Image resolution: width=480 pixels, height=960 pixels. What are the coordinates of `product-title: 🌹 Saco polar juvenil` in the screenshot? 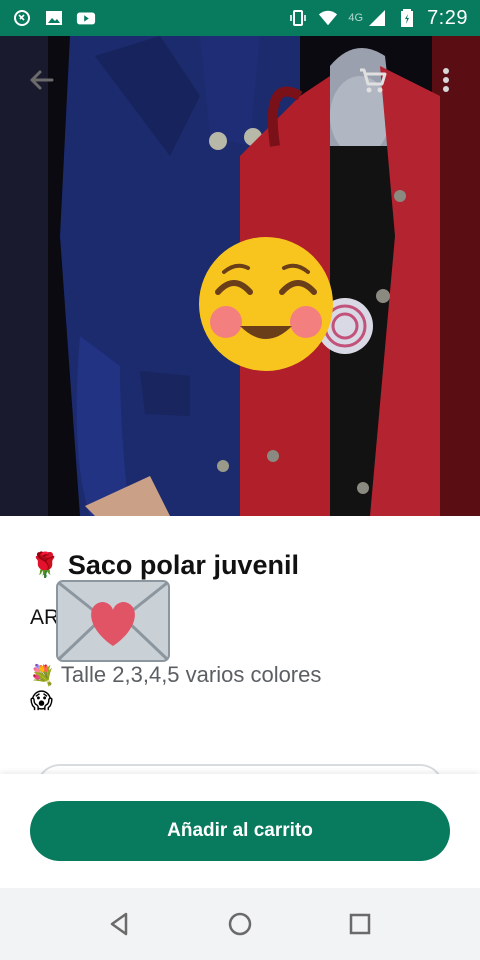 It's located at (164, 565).